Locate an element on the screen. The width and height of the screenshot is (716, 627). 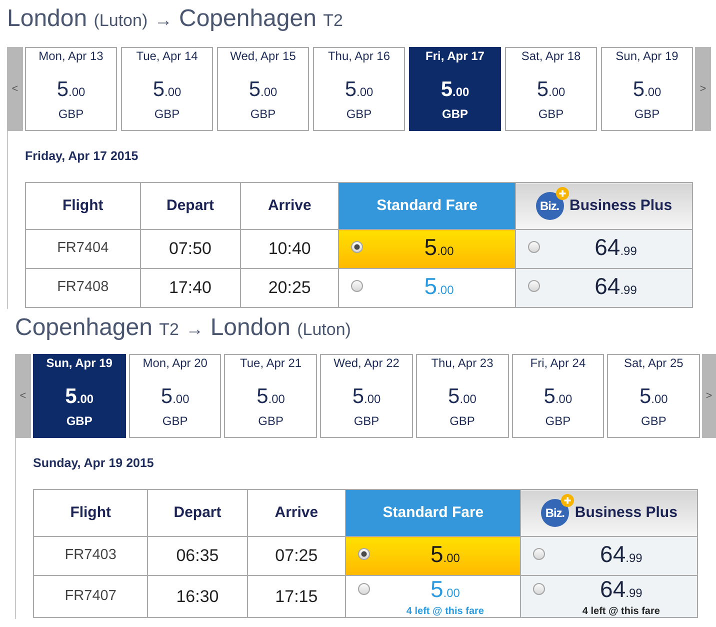
date-fare-card: Sat, Apr 25 5.00 GBP is located at coordinates (653, 396).